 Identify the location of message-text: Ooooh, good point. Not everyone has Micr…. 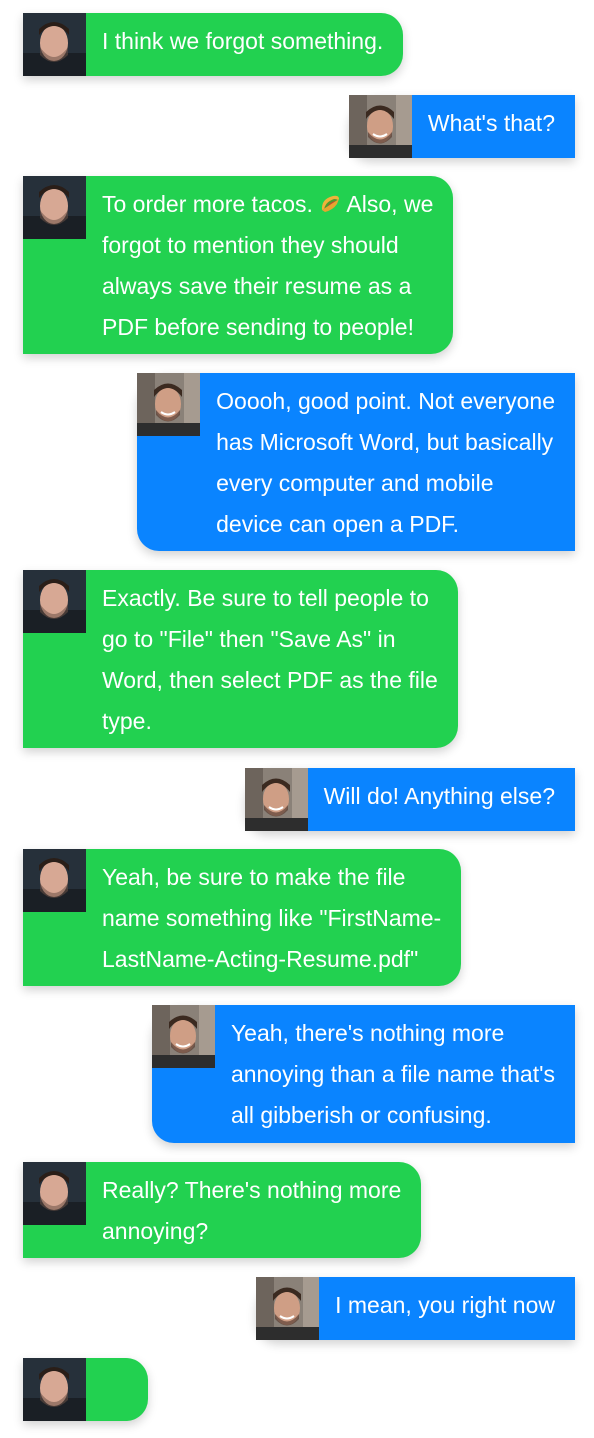
(385, 462).